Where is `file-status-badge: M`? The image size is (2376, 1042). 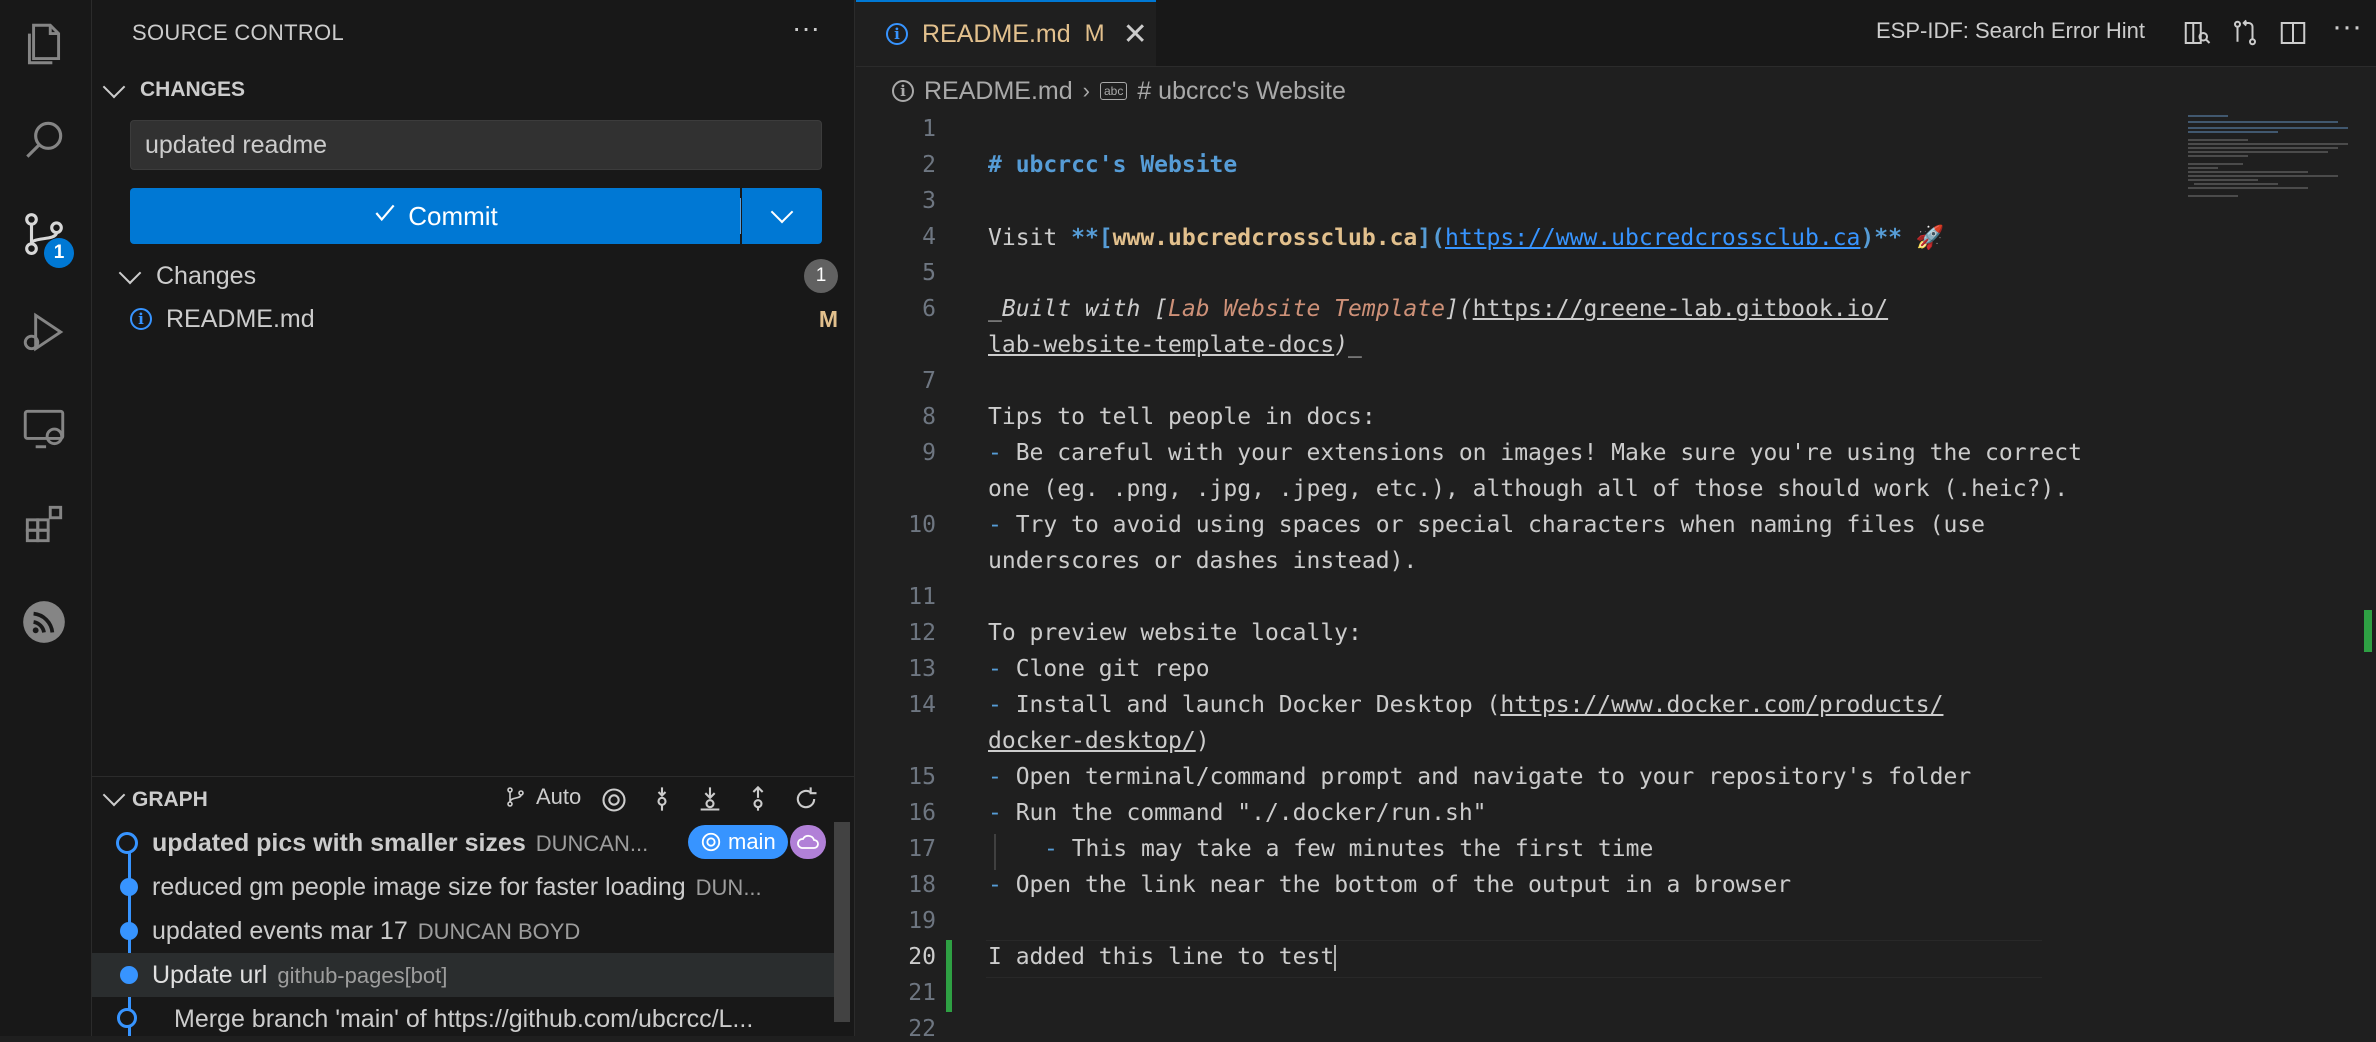
file-status-badge: M is located at coordinates (828, 318).